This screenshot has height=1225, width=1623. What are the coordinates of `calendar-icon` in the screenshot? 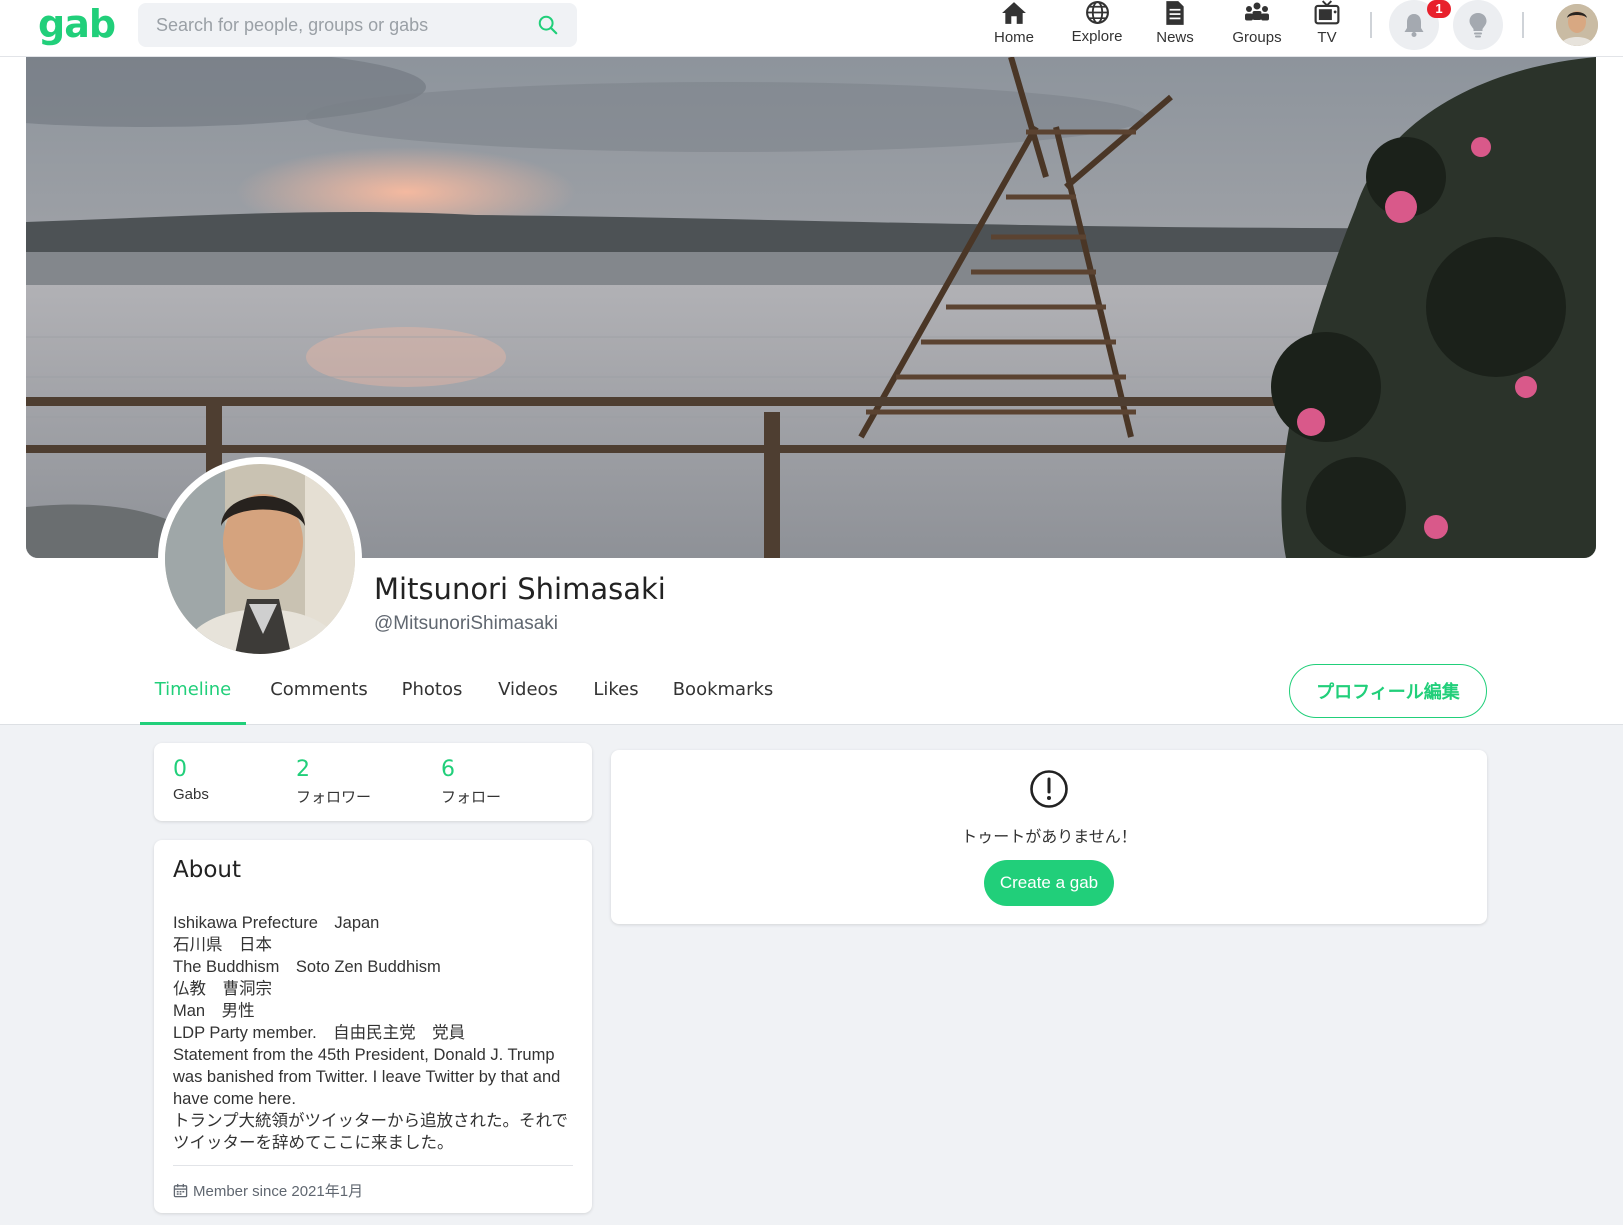 It's located at (180, 1190).